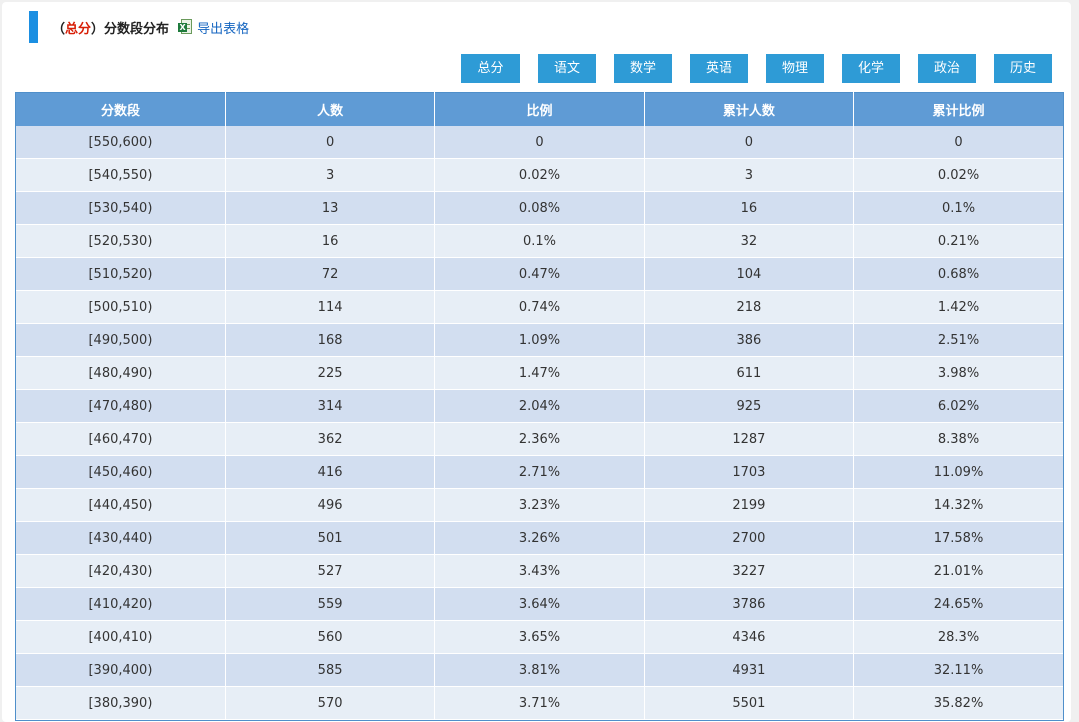 This screenshot has width=1079, height=722. I want to click on cell-cumulative-count: 0, so click(749, 142).